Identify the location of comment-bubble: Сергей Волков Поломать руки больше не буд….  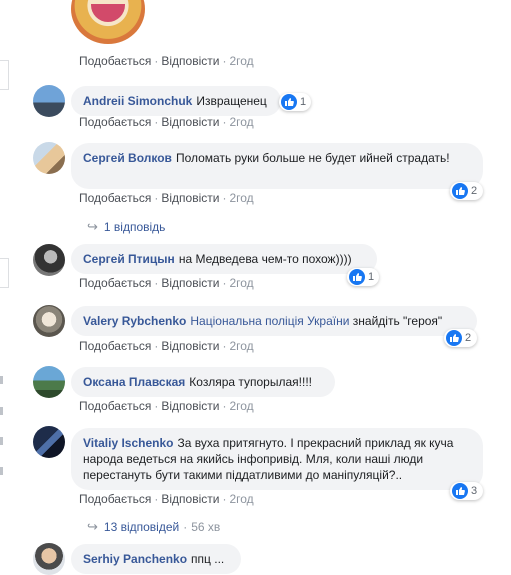
(277, 166).